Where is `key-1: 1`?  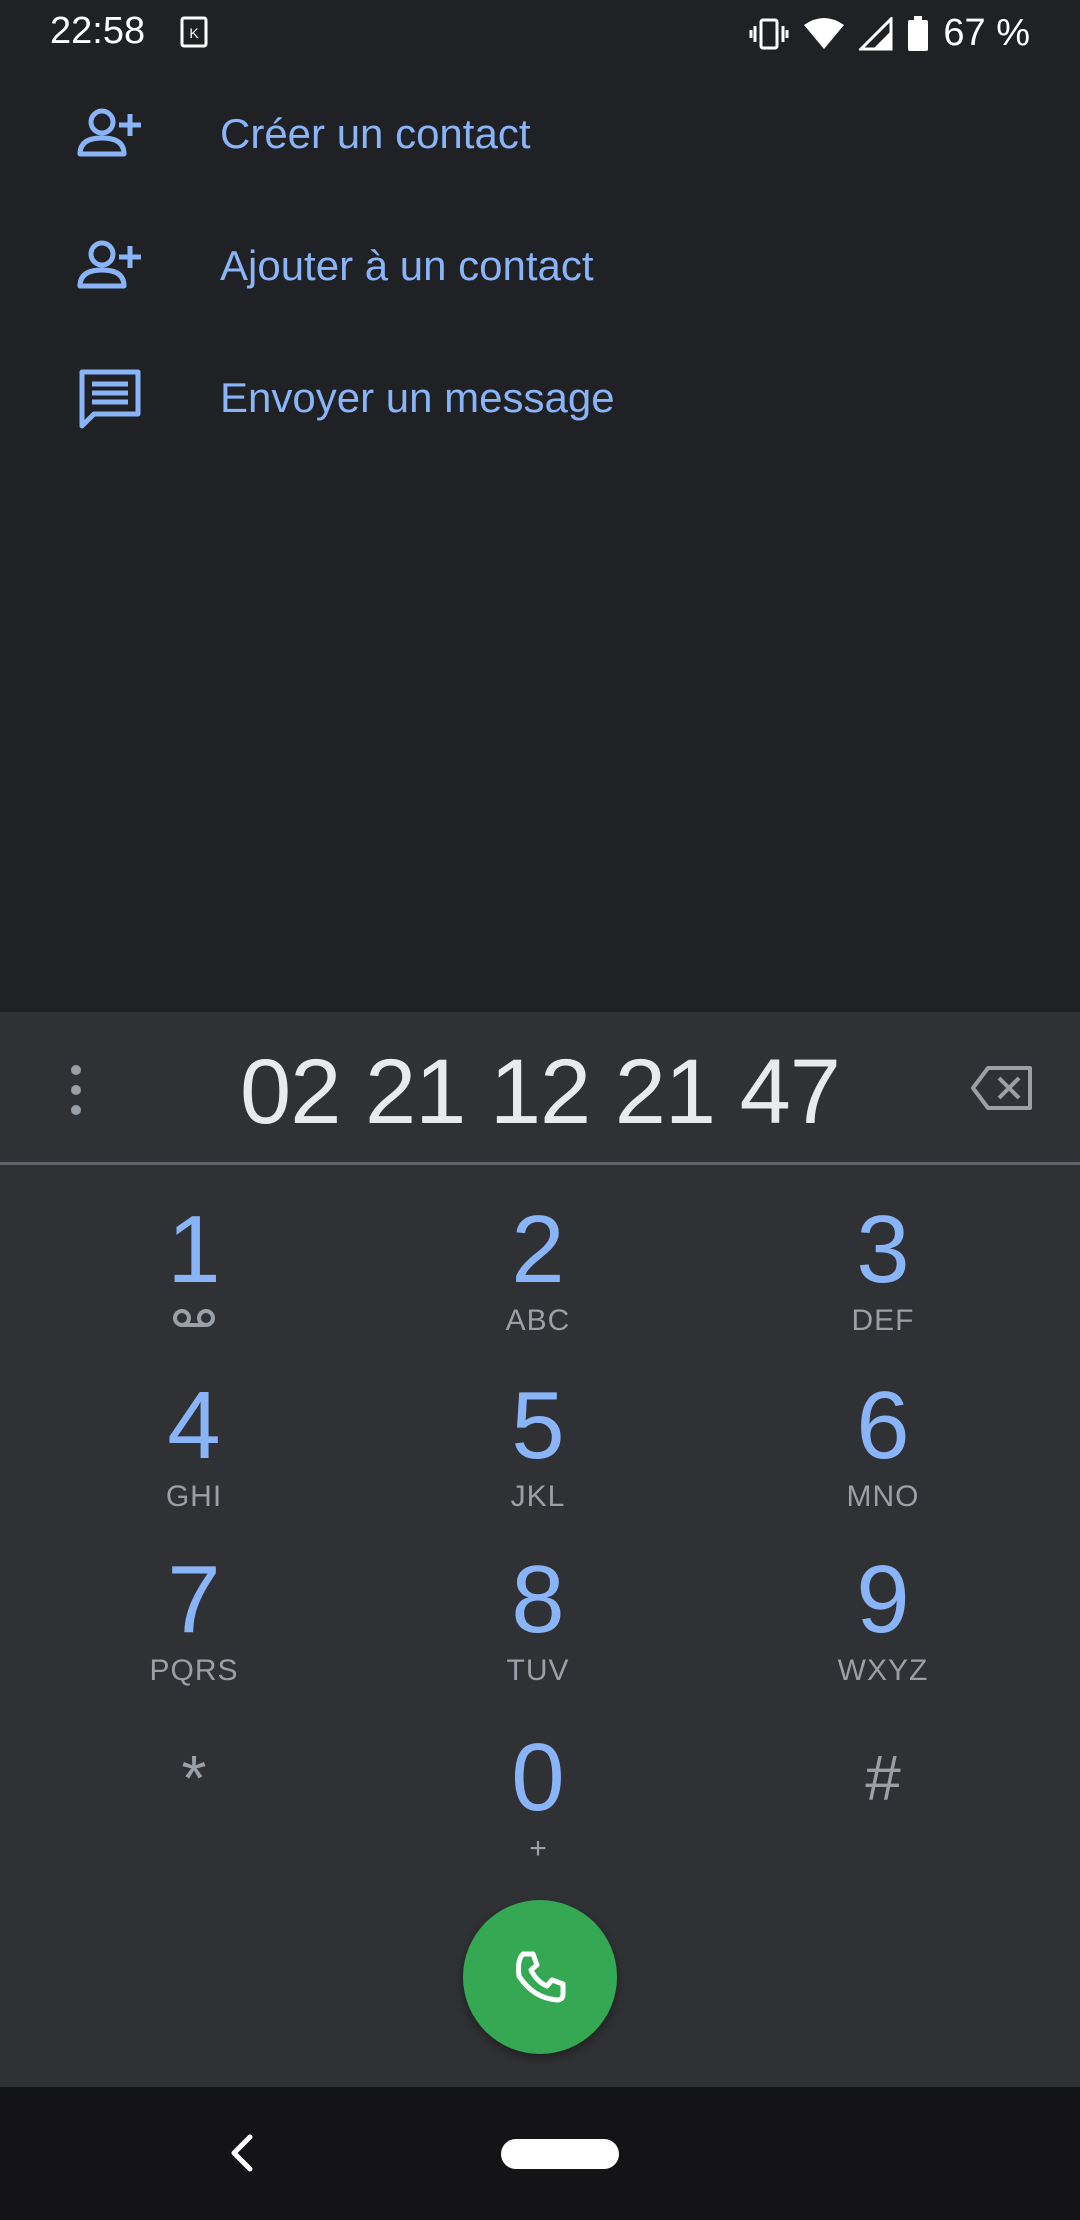 key-1: 1 is located at coordinates (194, 1277).